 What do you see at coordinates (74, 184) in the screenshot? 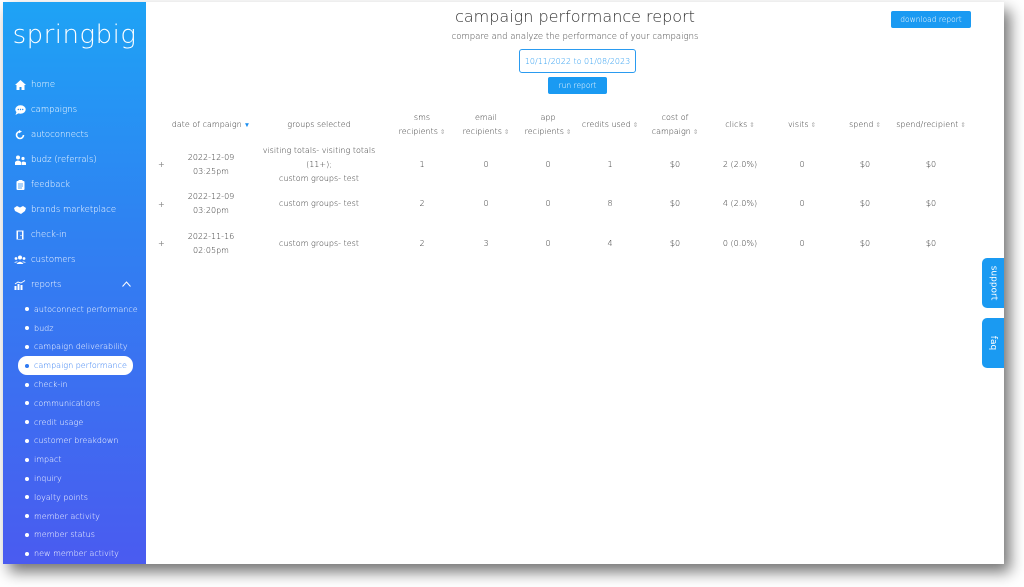
I see `sidebar-item-feedback: feedback` at bounding box center [74, 184].